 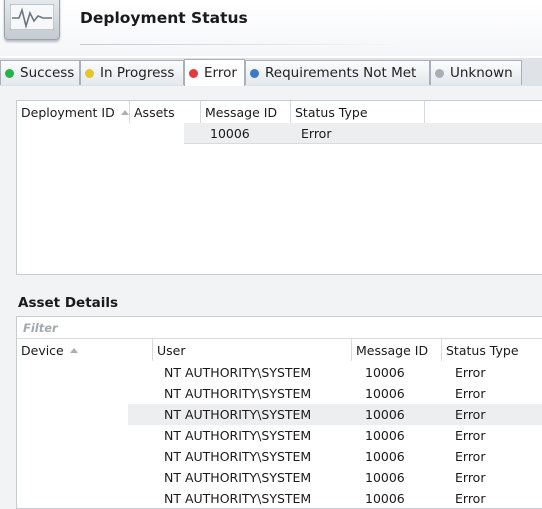 I want to click on green-dot-icon, so click(x=9, y=73).